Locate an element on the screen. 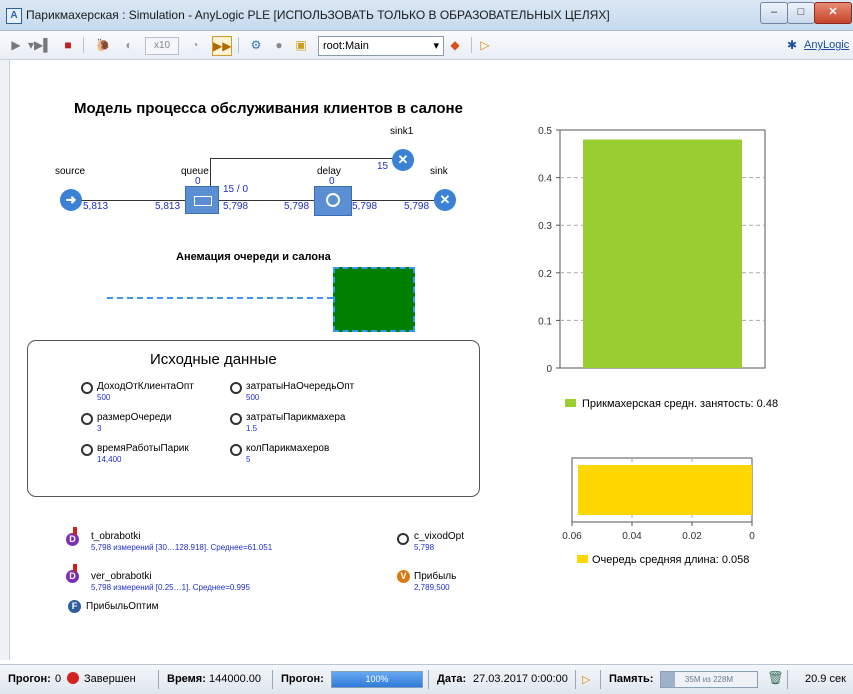 The image size is (853, 694). root-selector: root:Main ▾ is located at coordinates (381, 46).